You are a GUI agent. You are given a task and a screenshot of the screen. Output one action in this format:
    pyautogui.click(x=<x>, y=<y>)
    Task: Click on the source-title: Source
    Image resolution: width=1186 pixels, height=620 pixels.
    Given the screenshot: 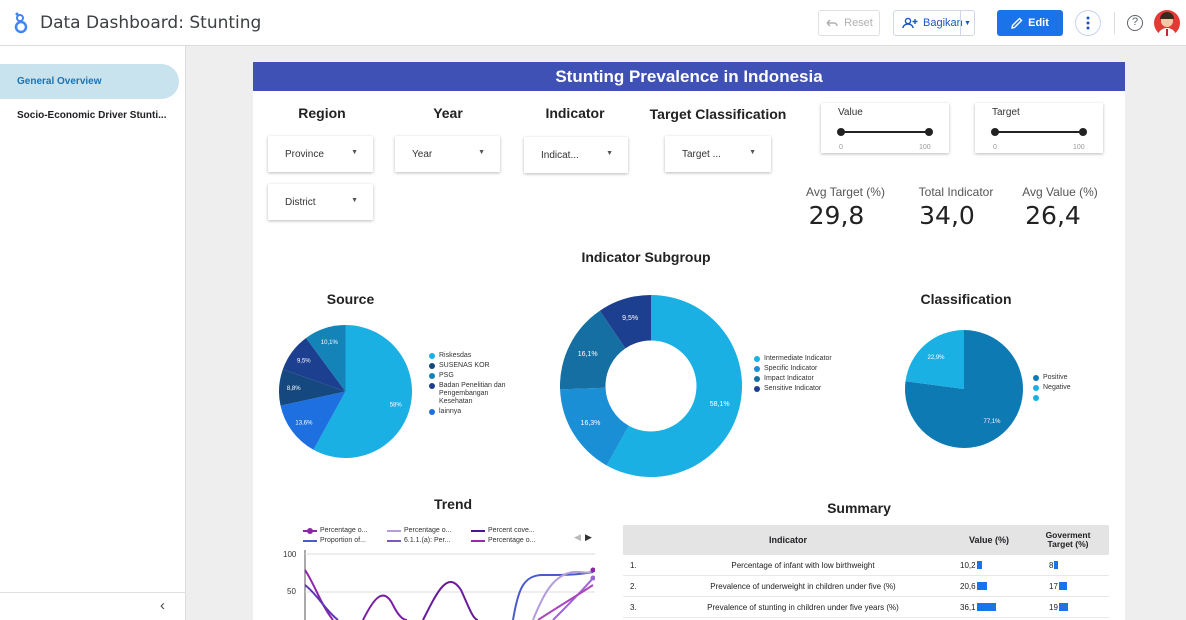 What is the action you would take?
    pyautogui.click(x=350, y=299)
    